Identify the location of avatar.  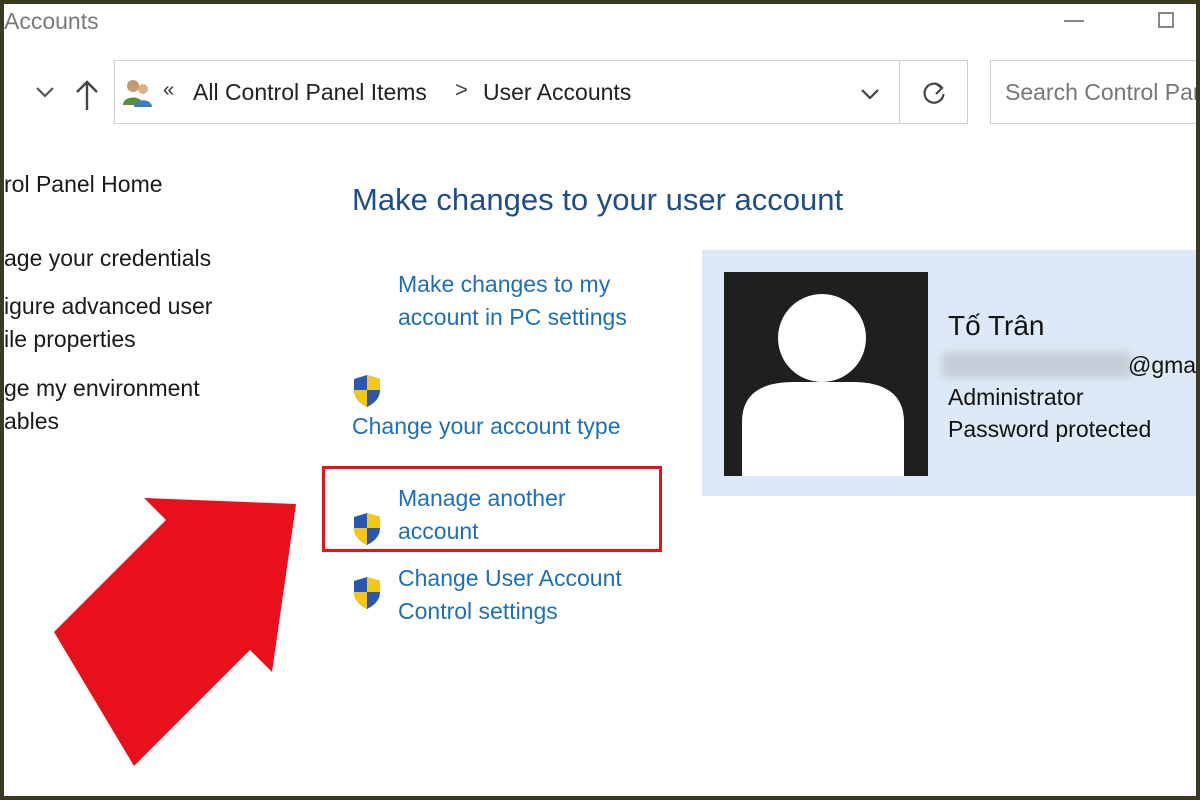
(826, 374).